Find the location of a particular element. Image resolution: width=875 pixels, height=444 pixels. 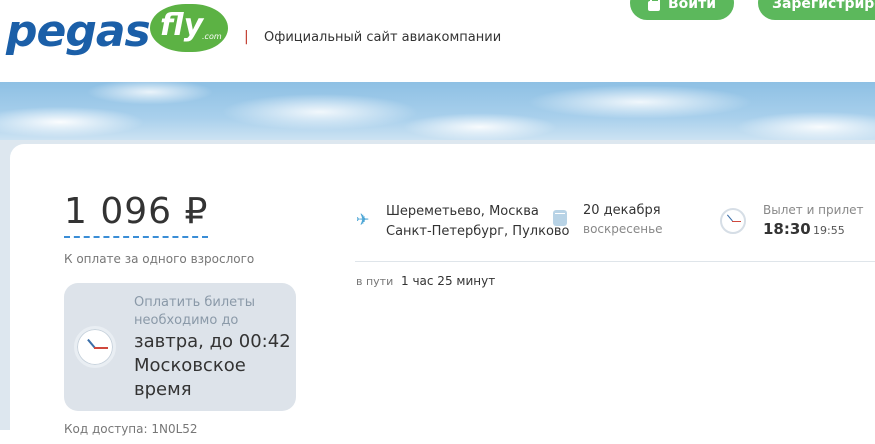

departure-airport: Шереметьево, Москва is located at coordinates (462, 211).